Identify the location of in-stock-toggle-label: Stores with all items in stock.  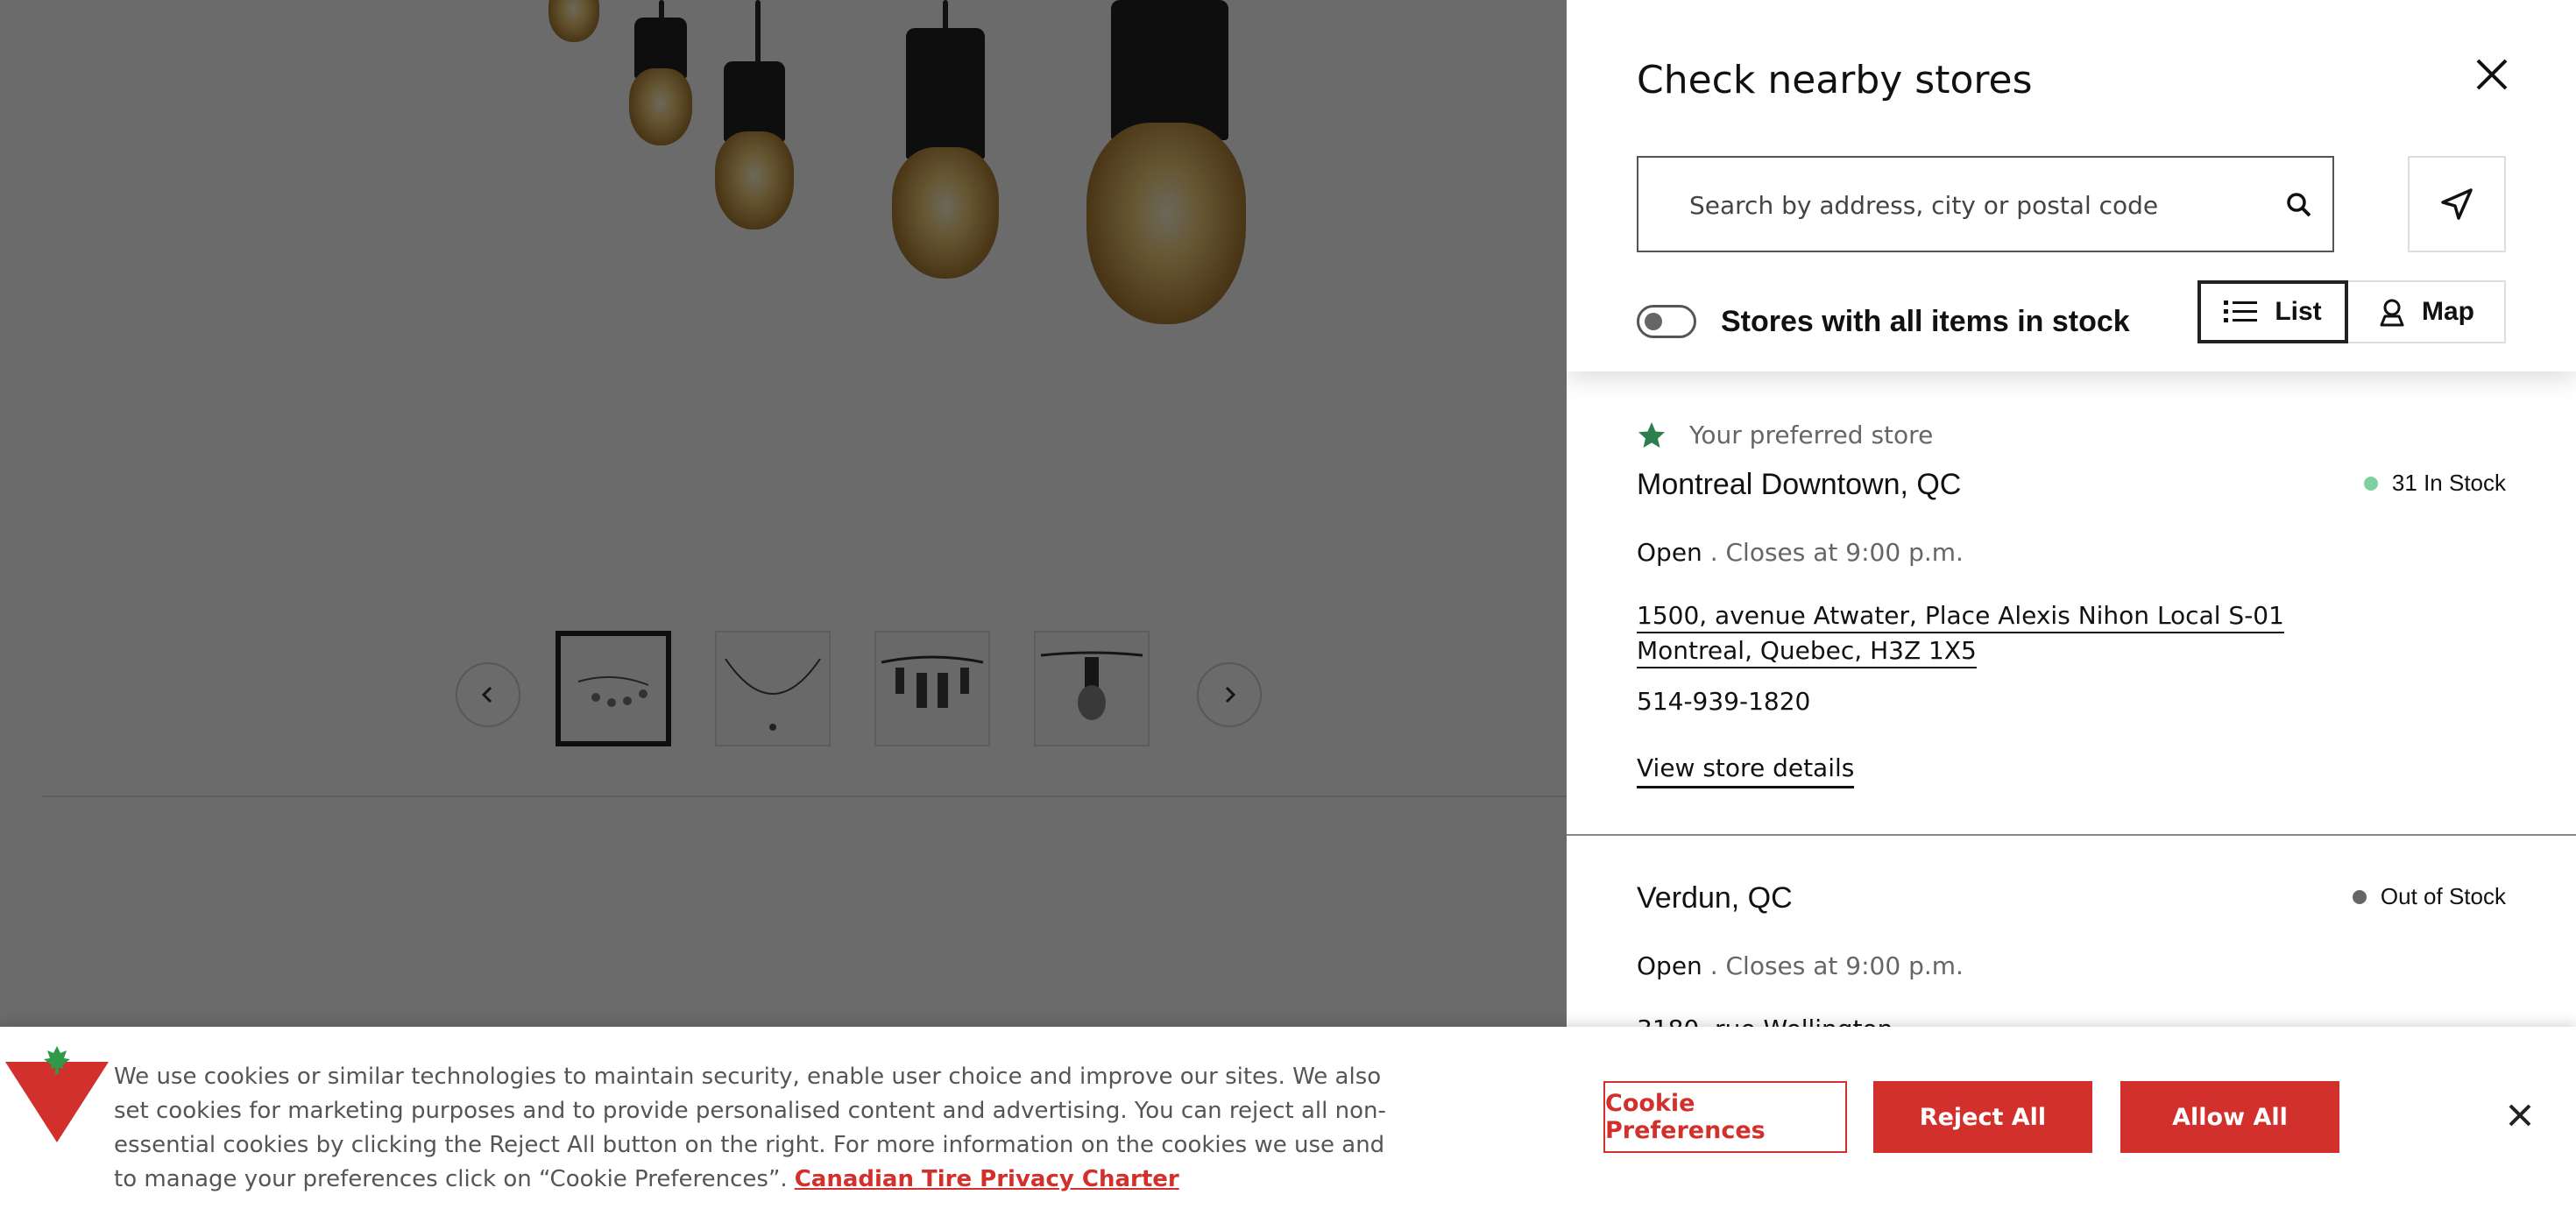
(1925, 322).